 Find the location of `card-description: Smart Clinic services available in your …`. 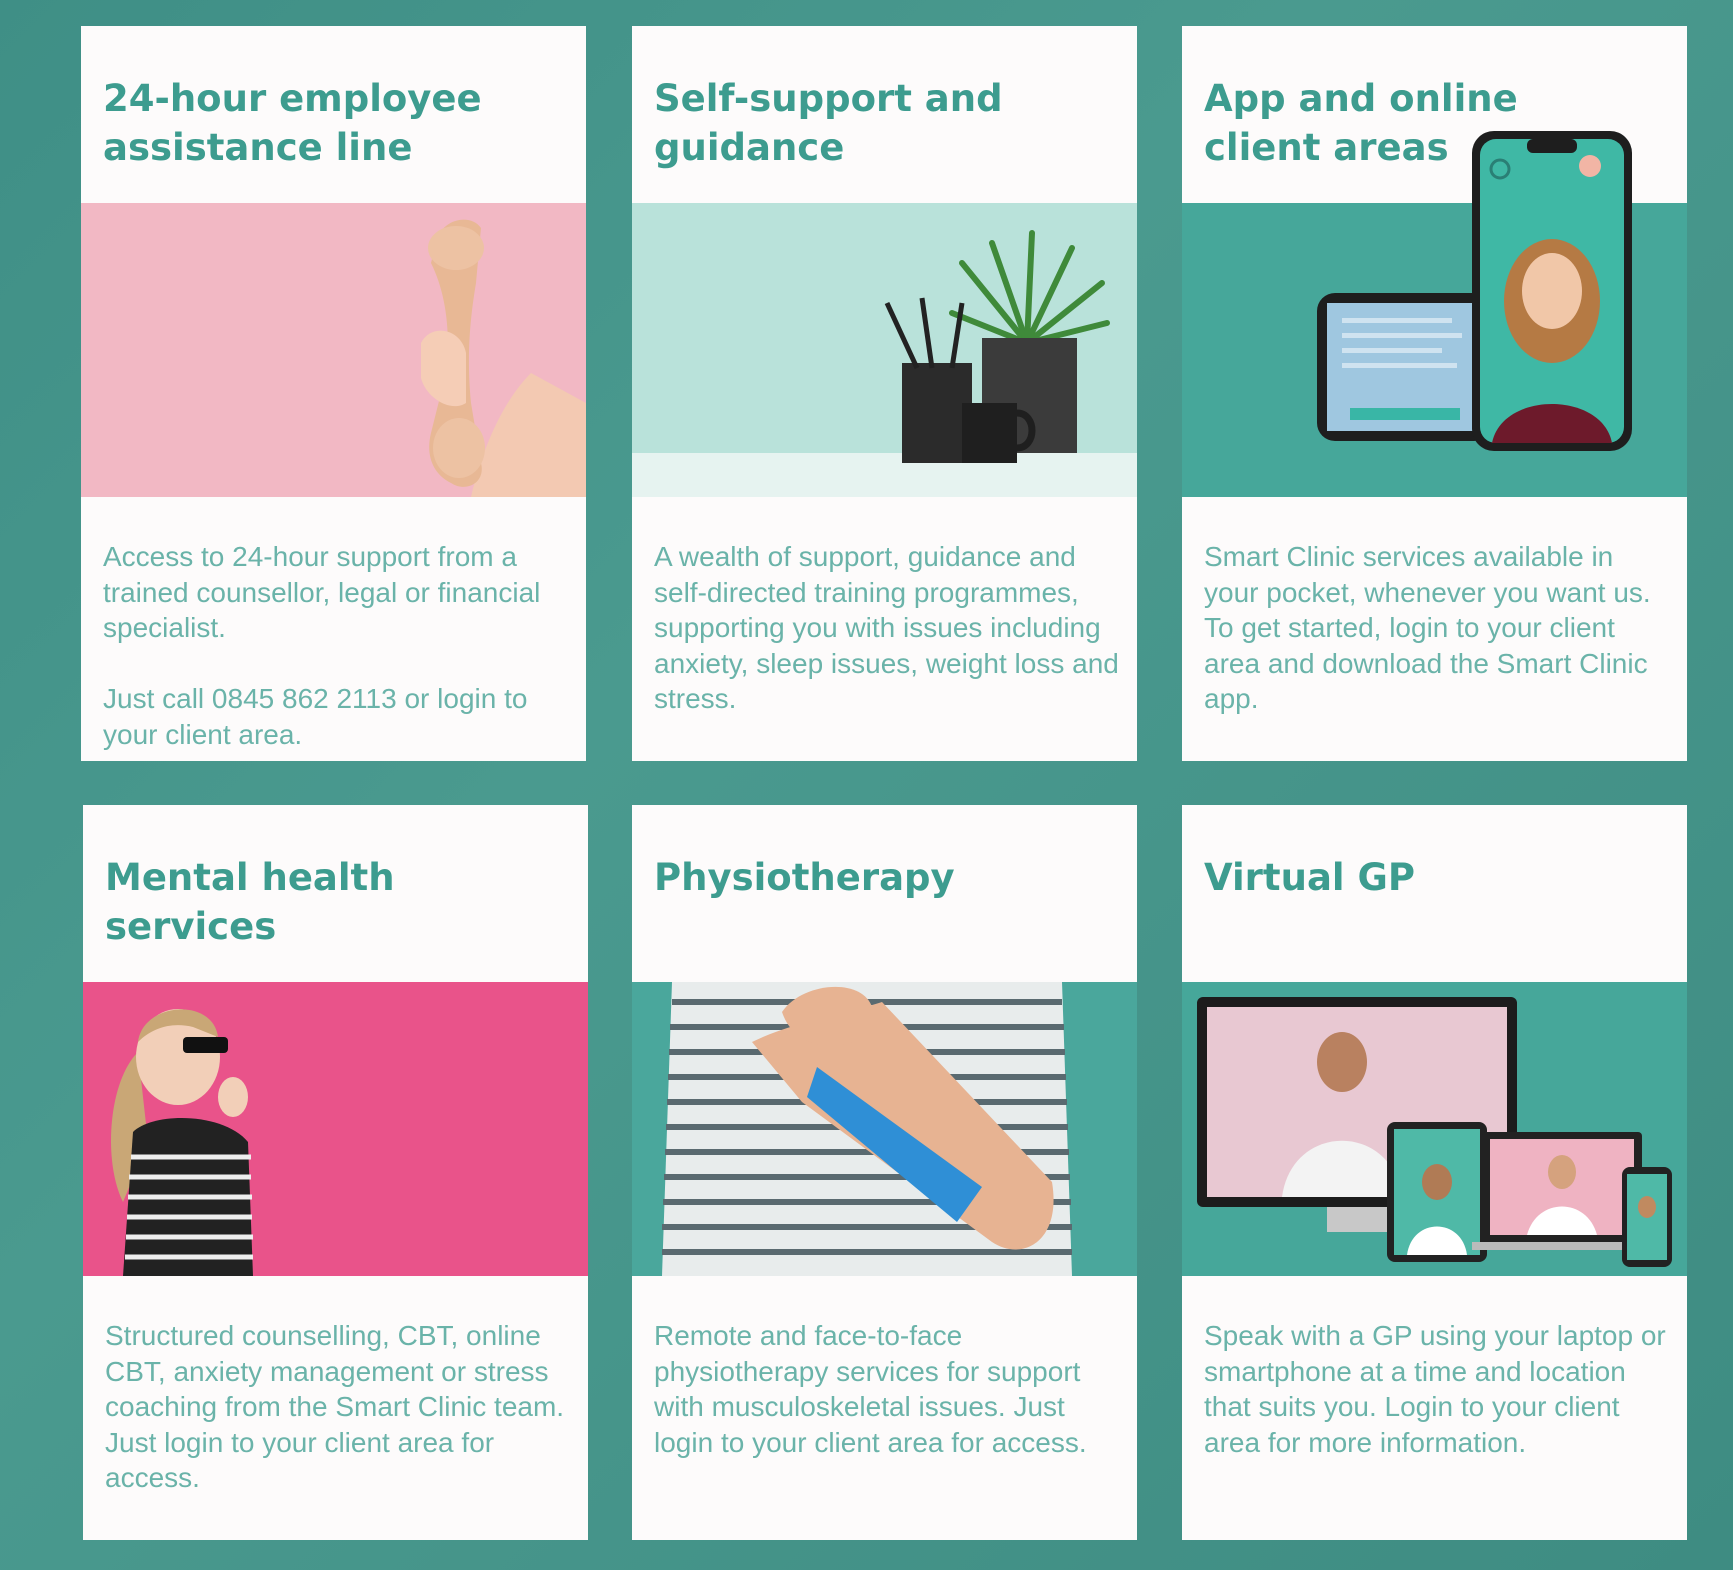

card-description: Smart Clinic services available in your … is located at coordinates (1427, 627).